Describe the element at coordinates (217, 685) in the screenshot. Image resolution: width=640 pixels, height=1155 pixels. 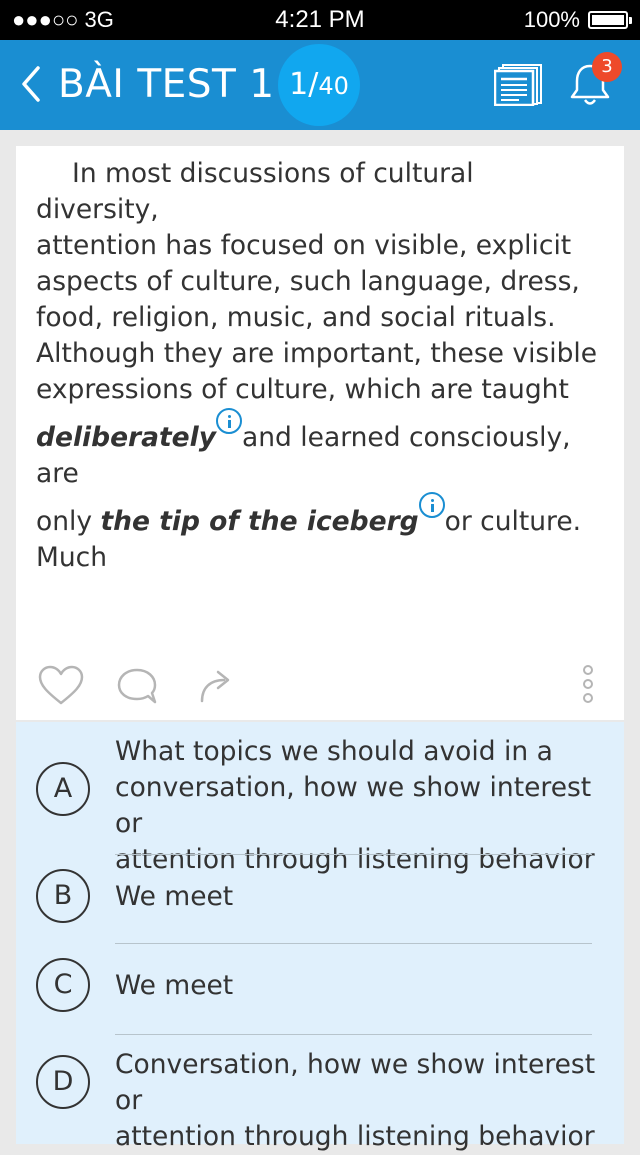
I see `share-arrow-icon` at that location.